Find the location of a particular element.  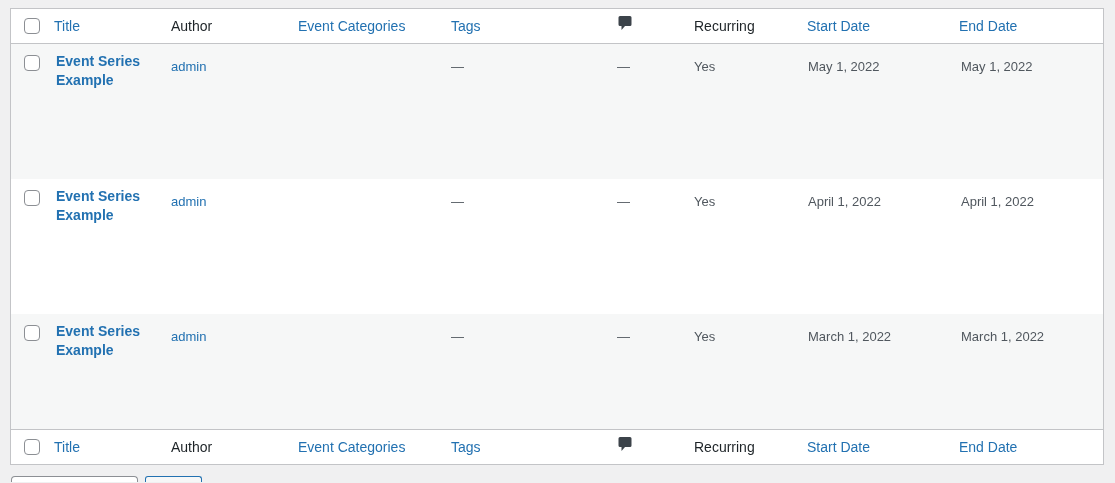

end-date-cell: May 1, 2022 is located at coordinates (997, 66).